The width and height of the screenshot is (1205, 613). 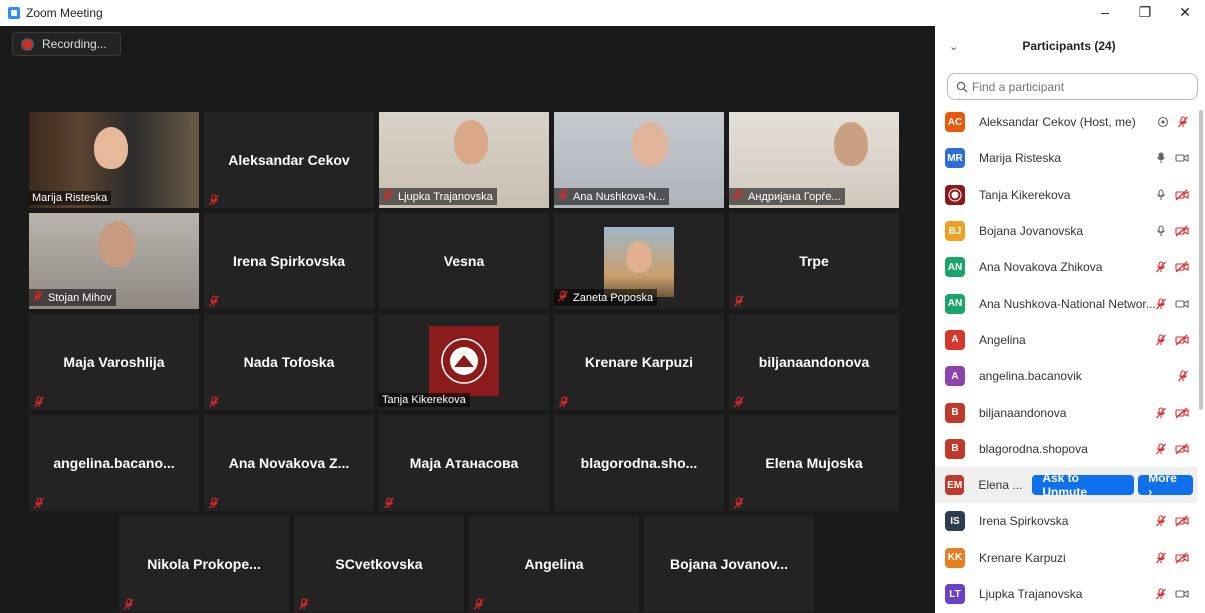 I want to click on video-tile: Trpe, so click(x=814, y=261).